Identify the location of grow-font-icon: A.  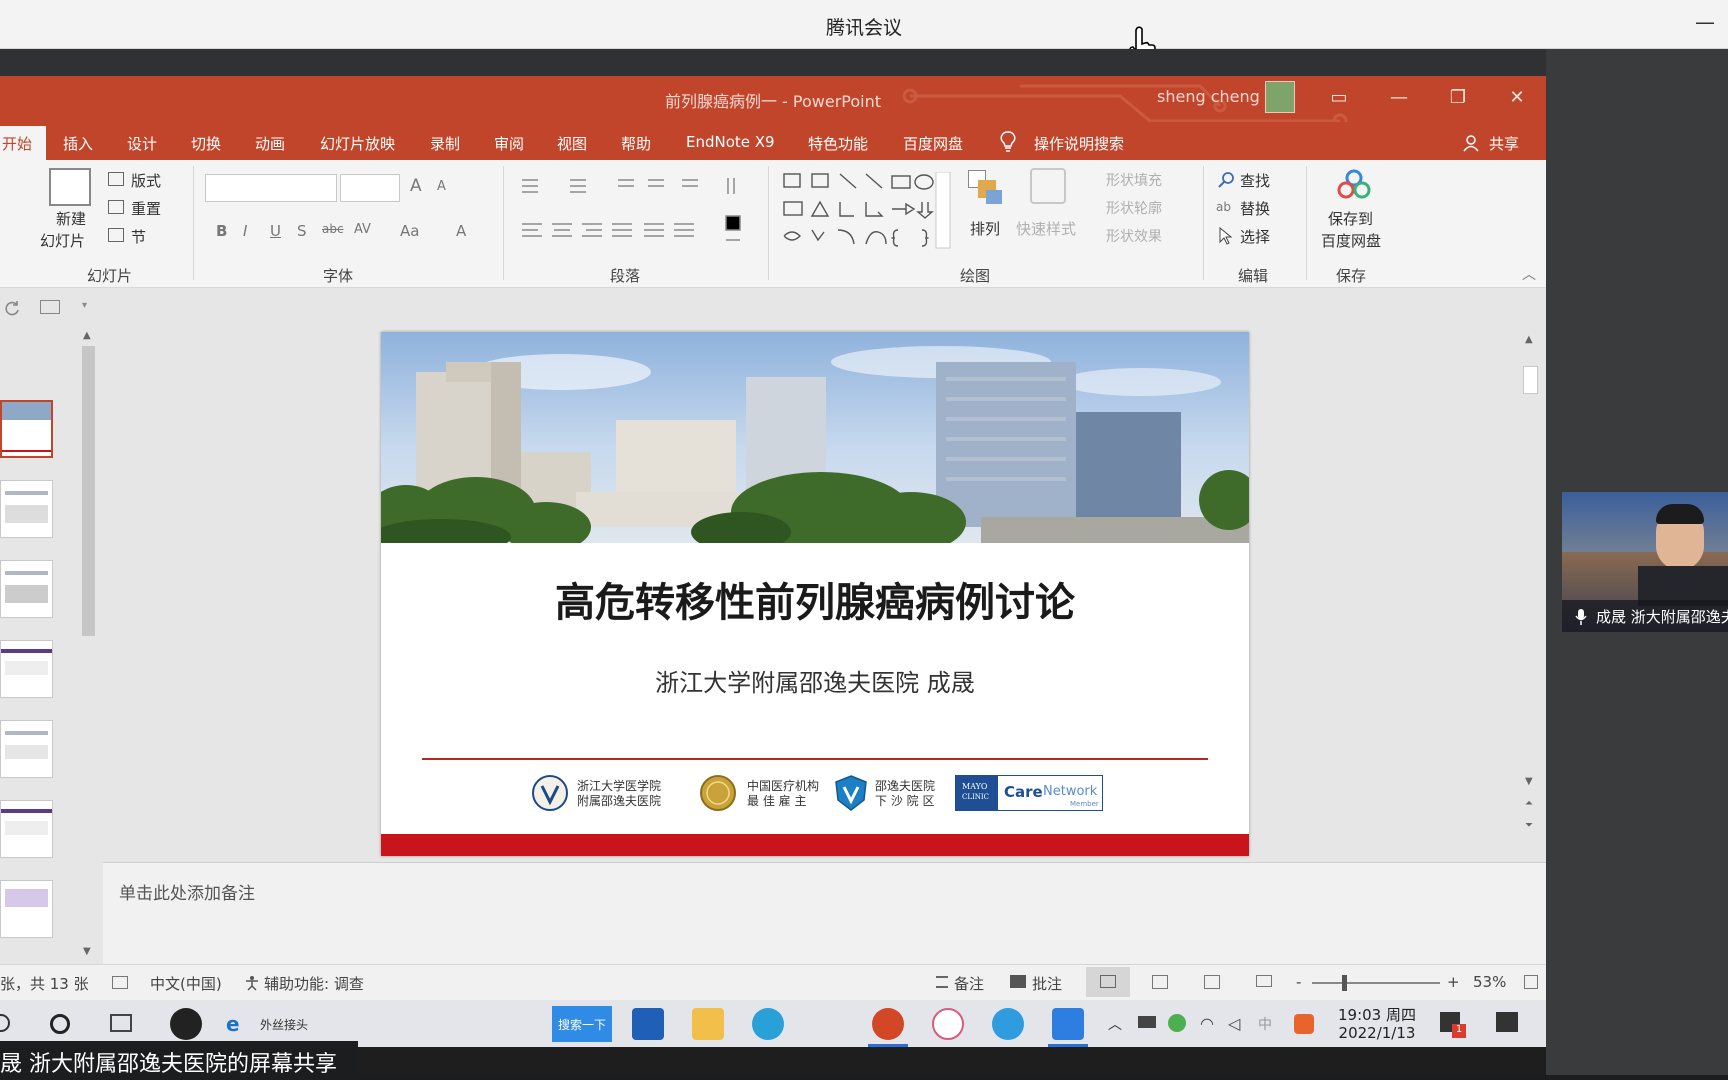
(416, 186).